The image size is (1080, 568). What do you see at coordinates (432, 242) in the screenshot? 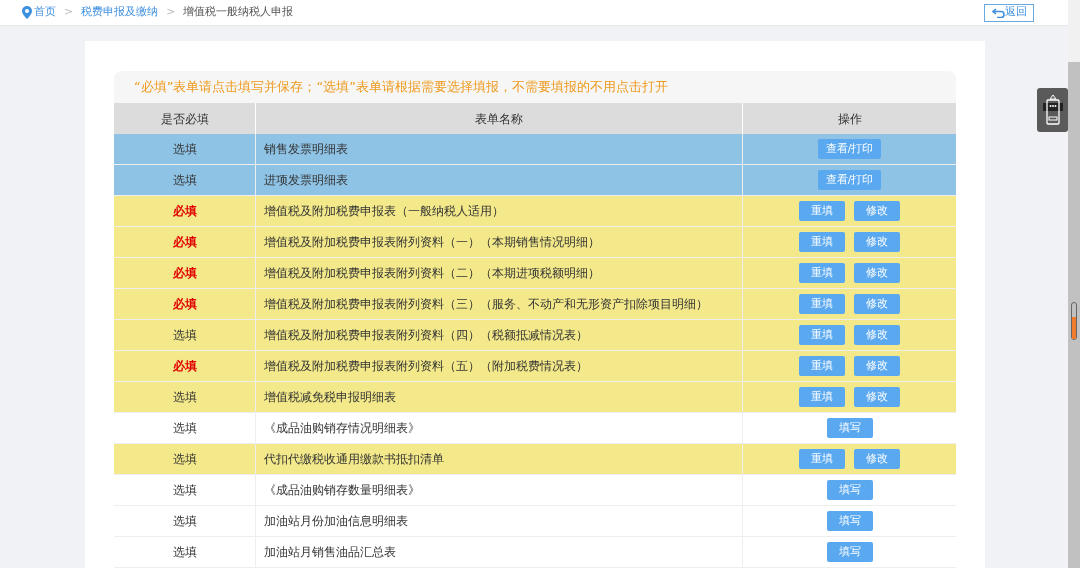
I see `form-name: 增值税及附加税费申报表附列资料（一）（本期销售情况明细）` at bounding box center [432, 242].